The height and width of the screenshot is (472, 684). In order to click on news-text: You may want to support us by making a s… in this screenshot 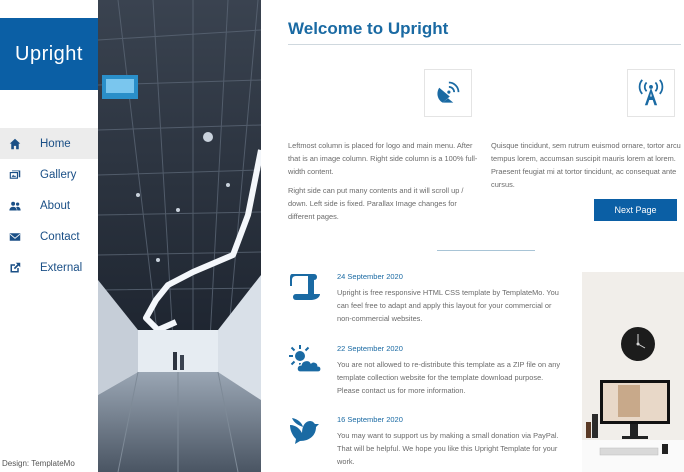, I will do `click(448, 448)`.